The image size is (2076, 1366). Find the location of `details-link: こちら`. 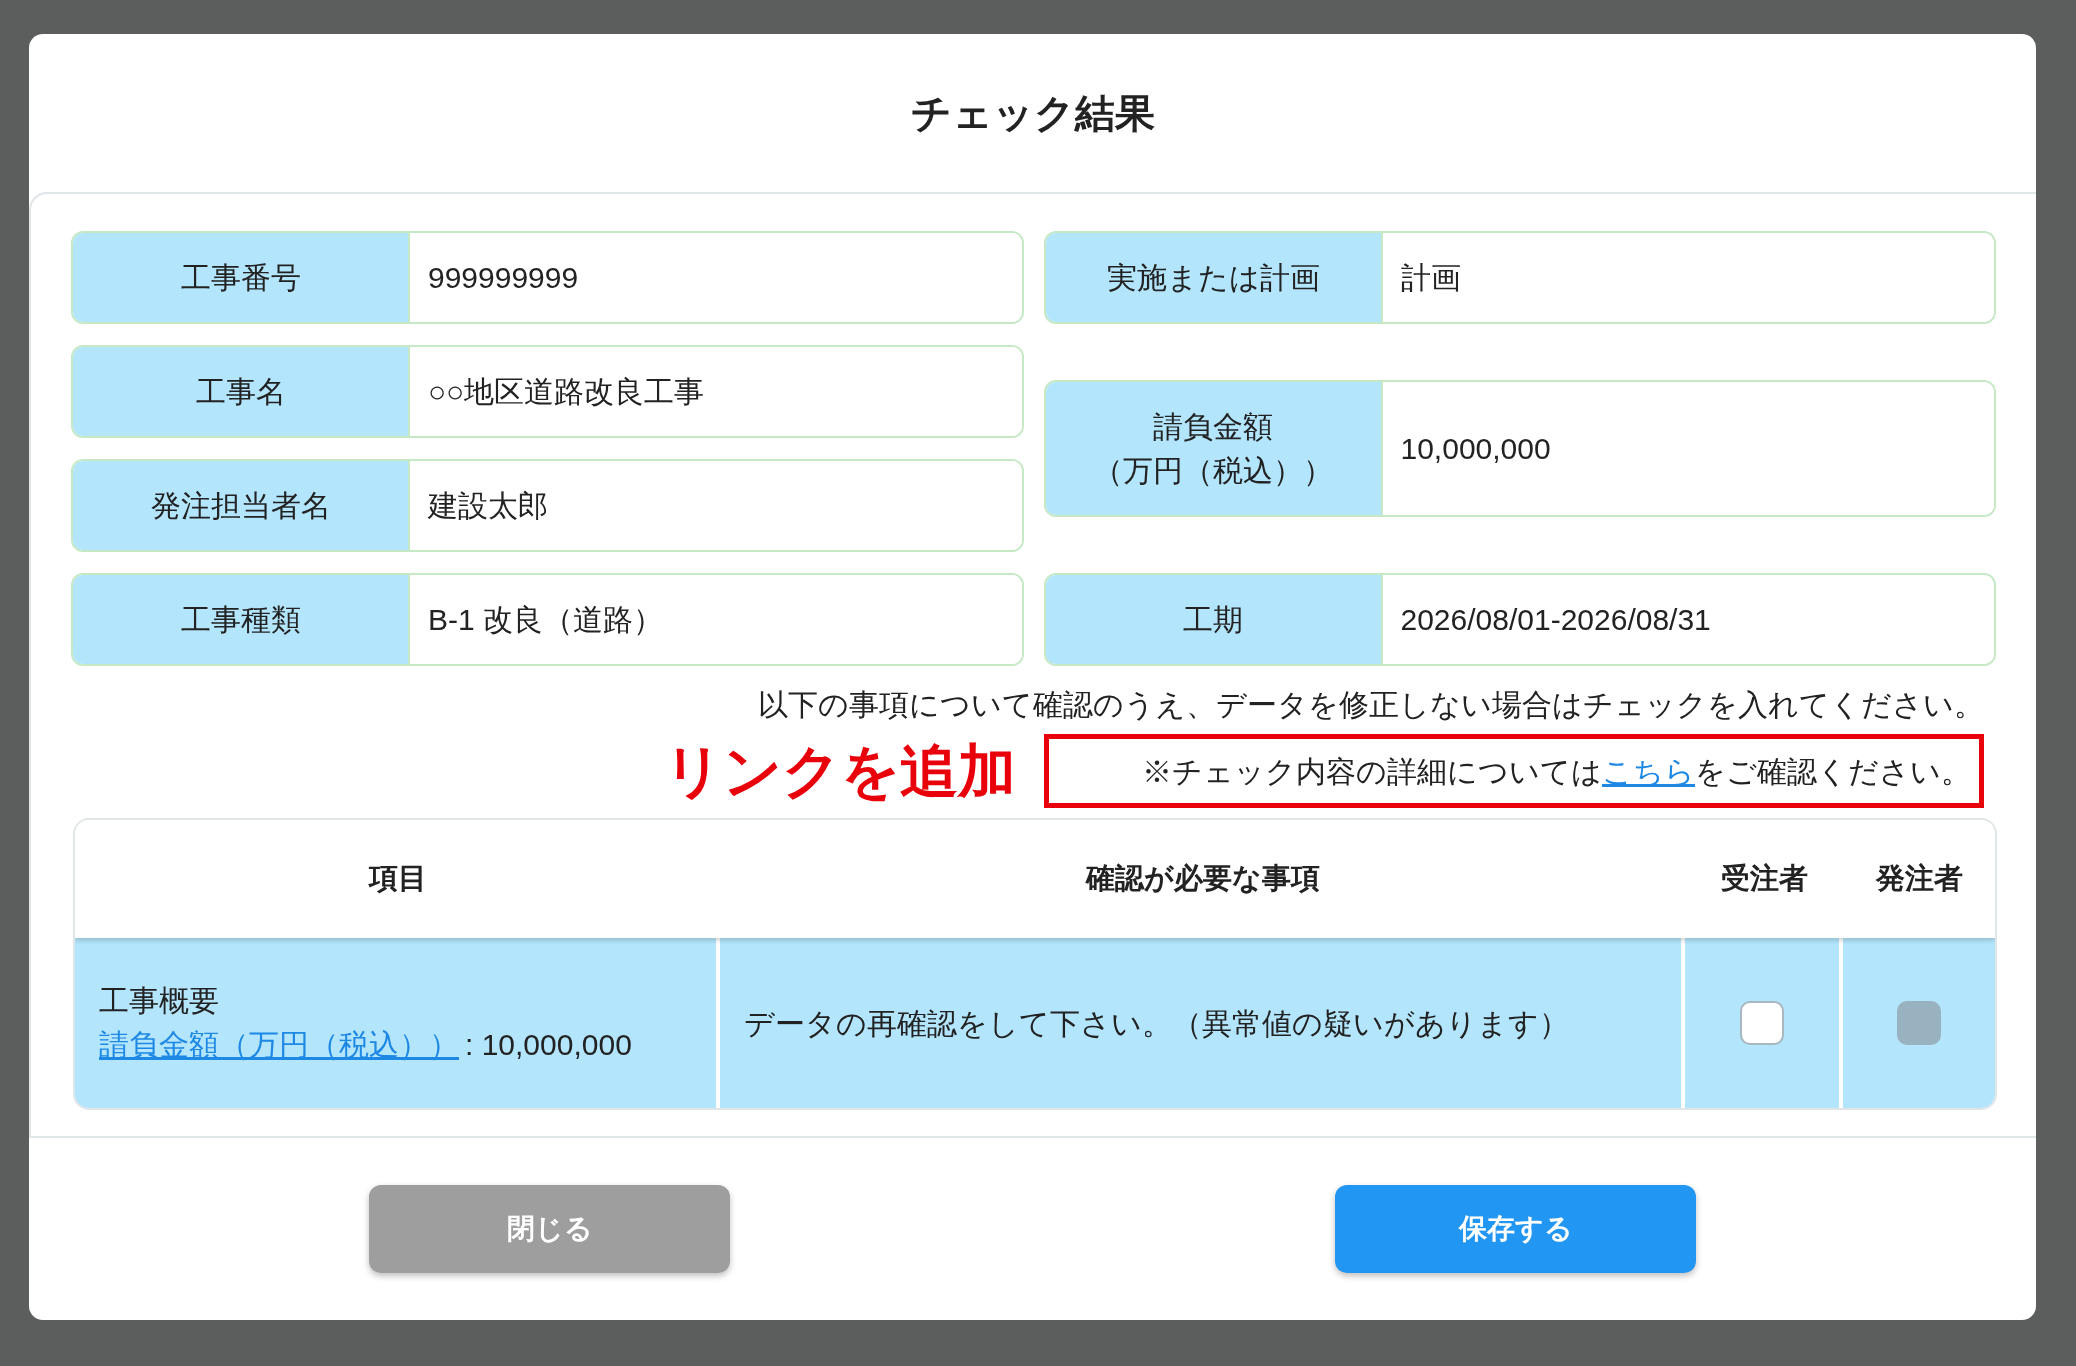

details-link: こちら is located at coordinates (1648, 771).